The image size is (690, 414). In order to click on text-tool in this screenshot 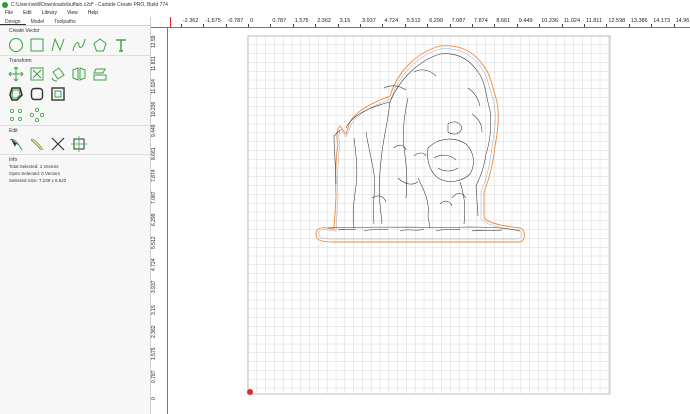, I will do `click(121, 45)`.